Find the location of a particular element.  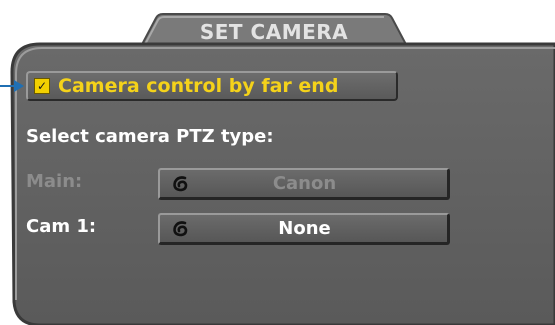

cam1-label: Cam 1: is located at coordinates (61, 226).